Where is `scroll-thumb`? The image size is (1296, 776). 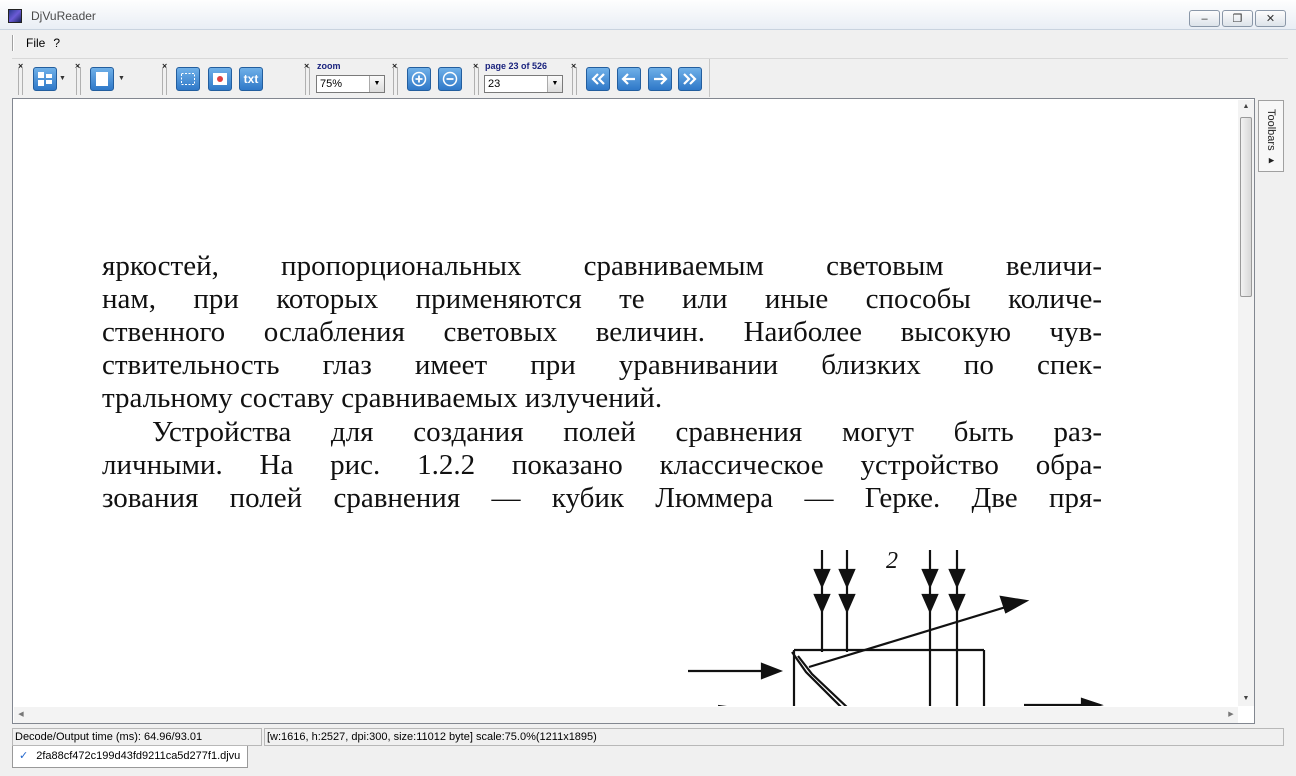 scroll-thumb is located at coordinates (1246, 207).